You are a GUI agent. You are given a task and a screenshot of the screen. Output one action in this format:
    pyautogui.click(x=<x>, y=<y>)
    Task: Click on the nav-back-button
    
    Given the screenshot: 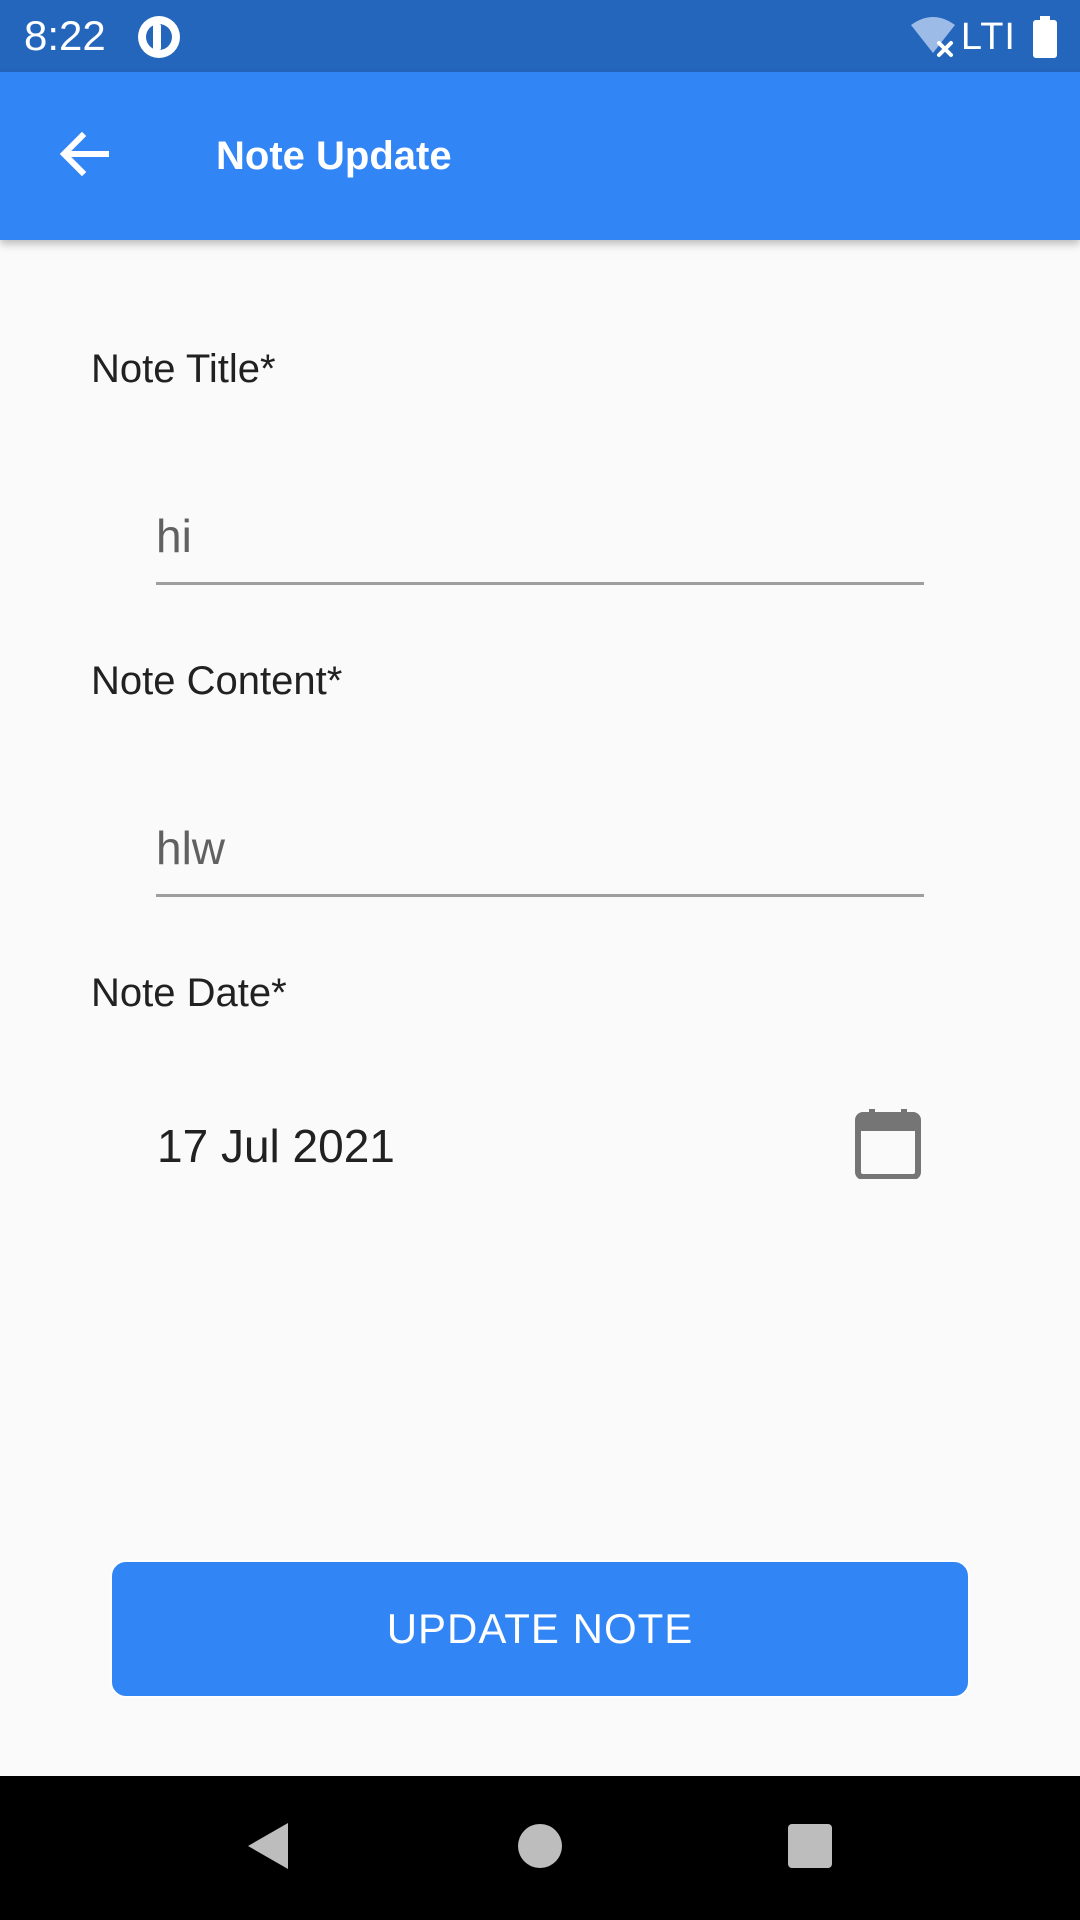 What is the action you would take?
    pyautogui.click(x=268, y=1848)
    